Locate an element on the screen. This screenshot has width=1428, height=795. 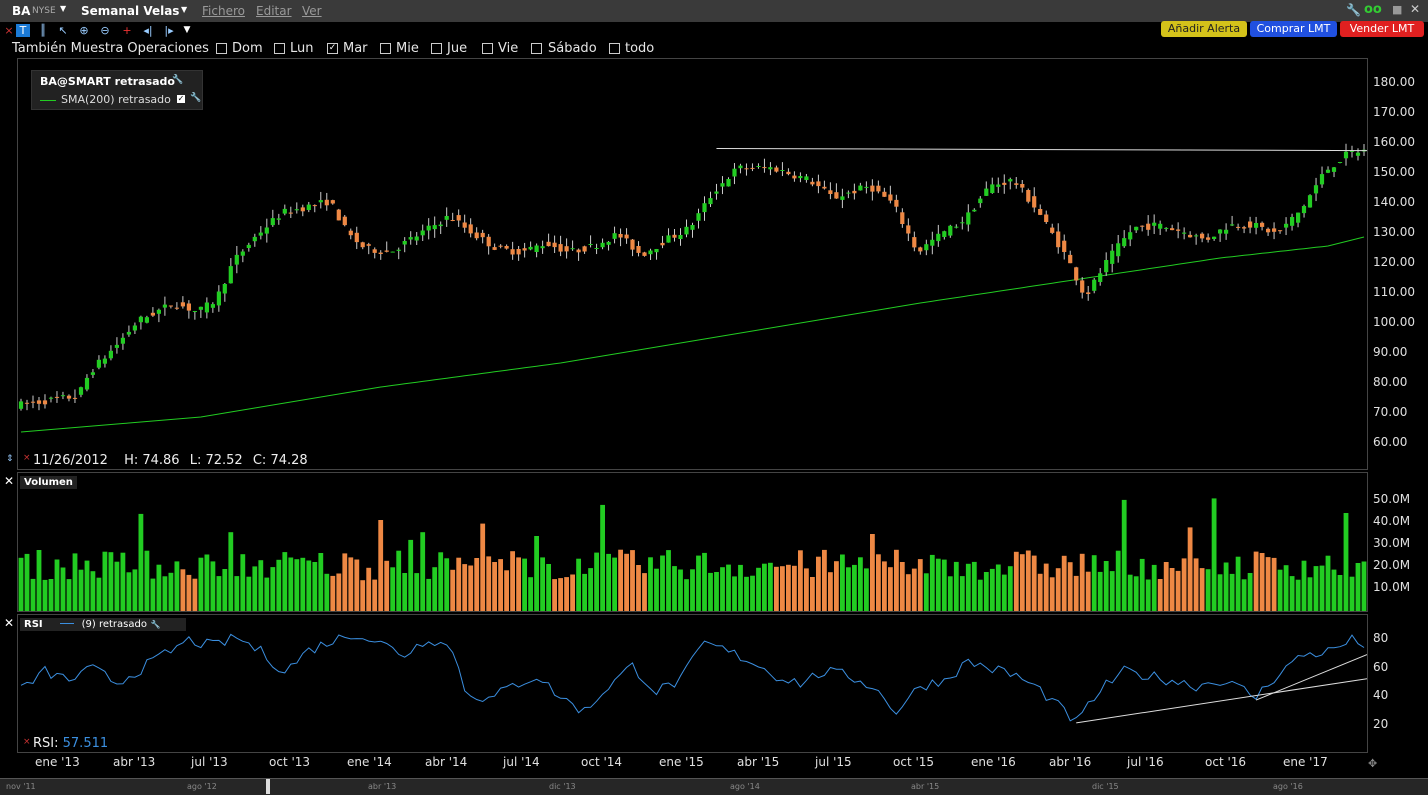
rsi-readout-value: 57.511 is located at coordinates (85, 743).